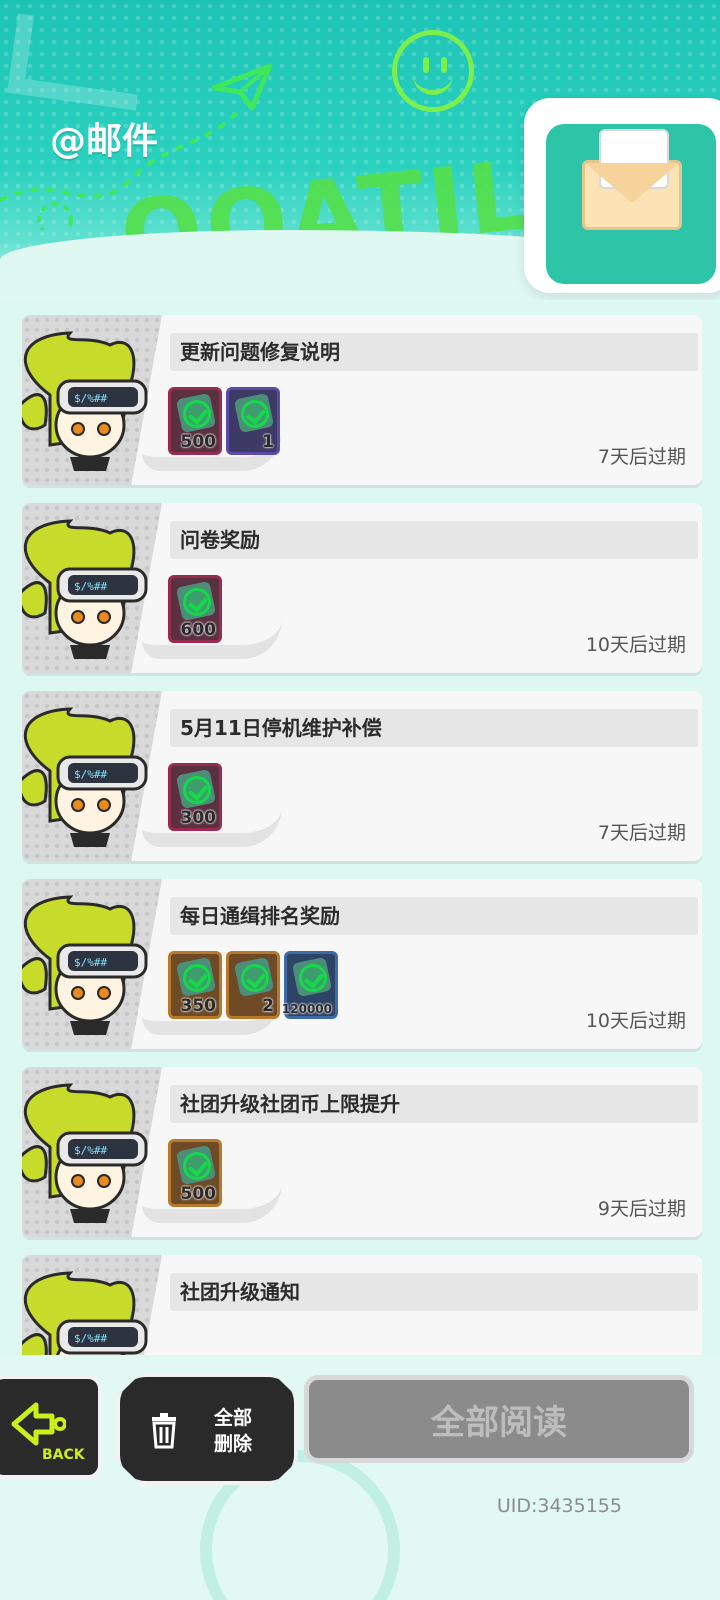 The image size is (720, 1600). Describe the element at coordinates (499, 1419) in the screenshot. I see `read-all-button: 全部阅读` at that location.